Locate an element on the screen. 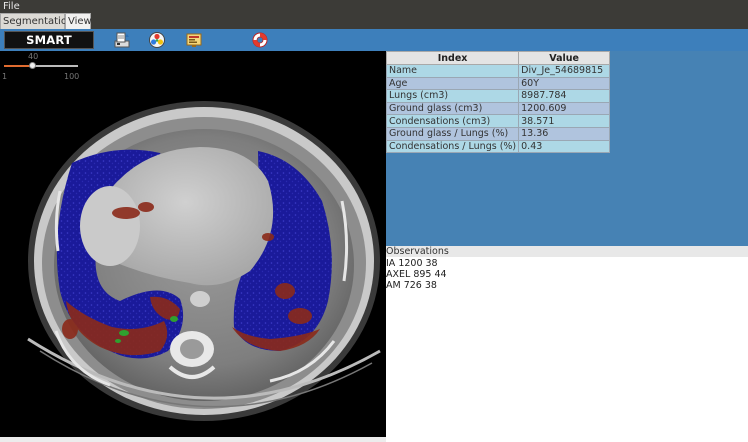 The height and width of the screenshot is (442, 748). cell-value: Div_Je_54689815 is located at coordinates (564, 71).